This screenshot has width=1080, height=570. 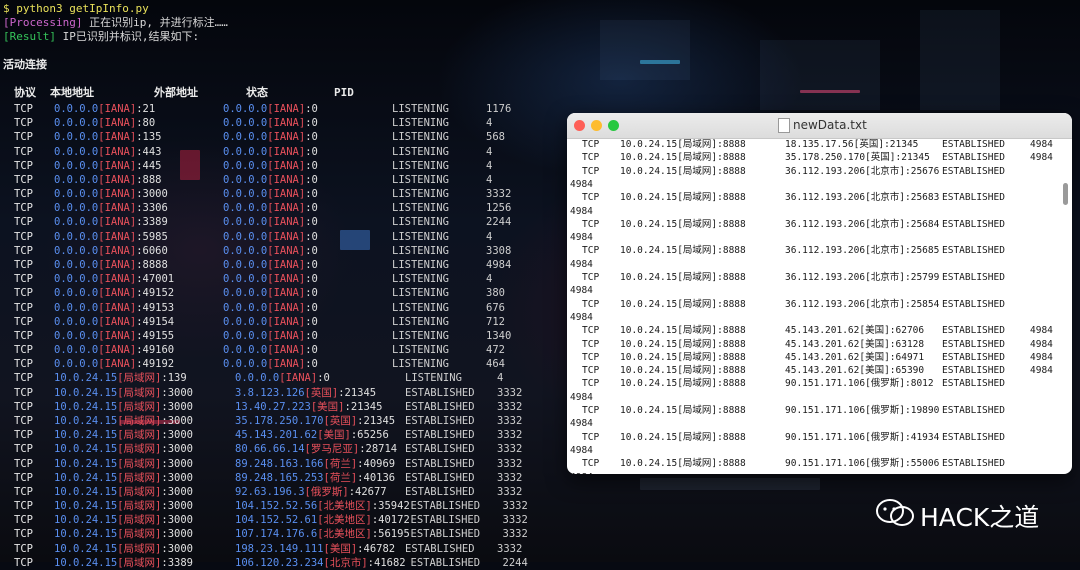 What do you see at coordinates (276, 534) in the screenshot?
I see `remote-ip: 107.174.176.6` at bounding box center [276, 534].